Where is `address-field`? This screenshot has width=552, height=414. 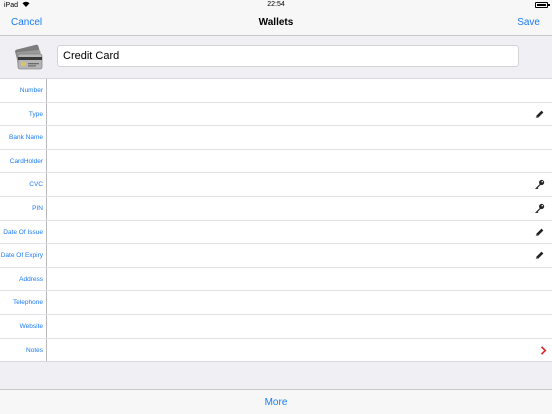 address-field is located at coordinates (290, 280).